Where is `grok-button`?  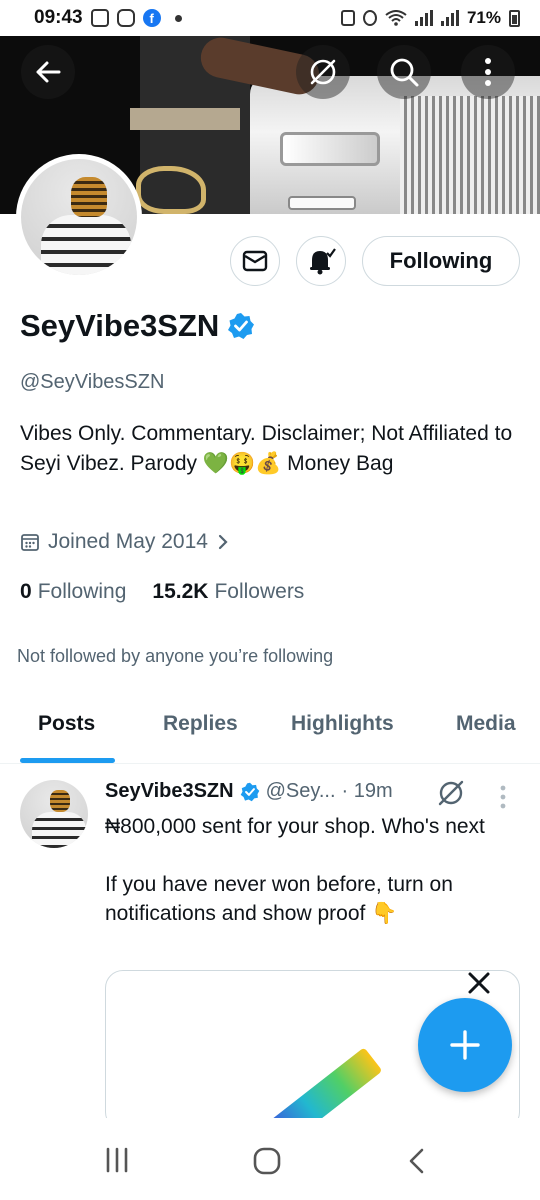
grok-button is located at coordinates (323, 72).